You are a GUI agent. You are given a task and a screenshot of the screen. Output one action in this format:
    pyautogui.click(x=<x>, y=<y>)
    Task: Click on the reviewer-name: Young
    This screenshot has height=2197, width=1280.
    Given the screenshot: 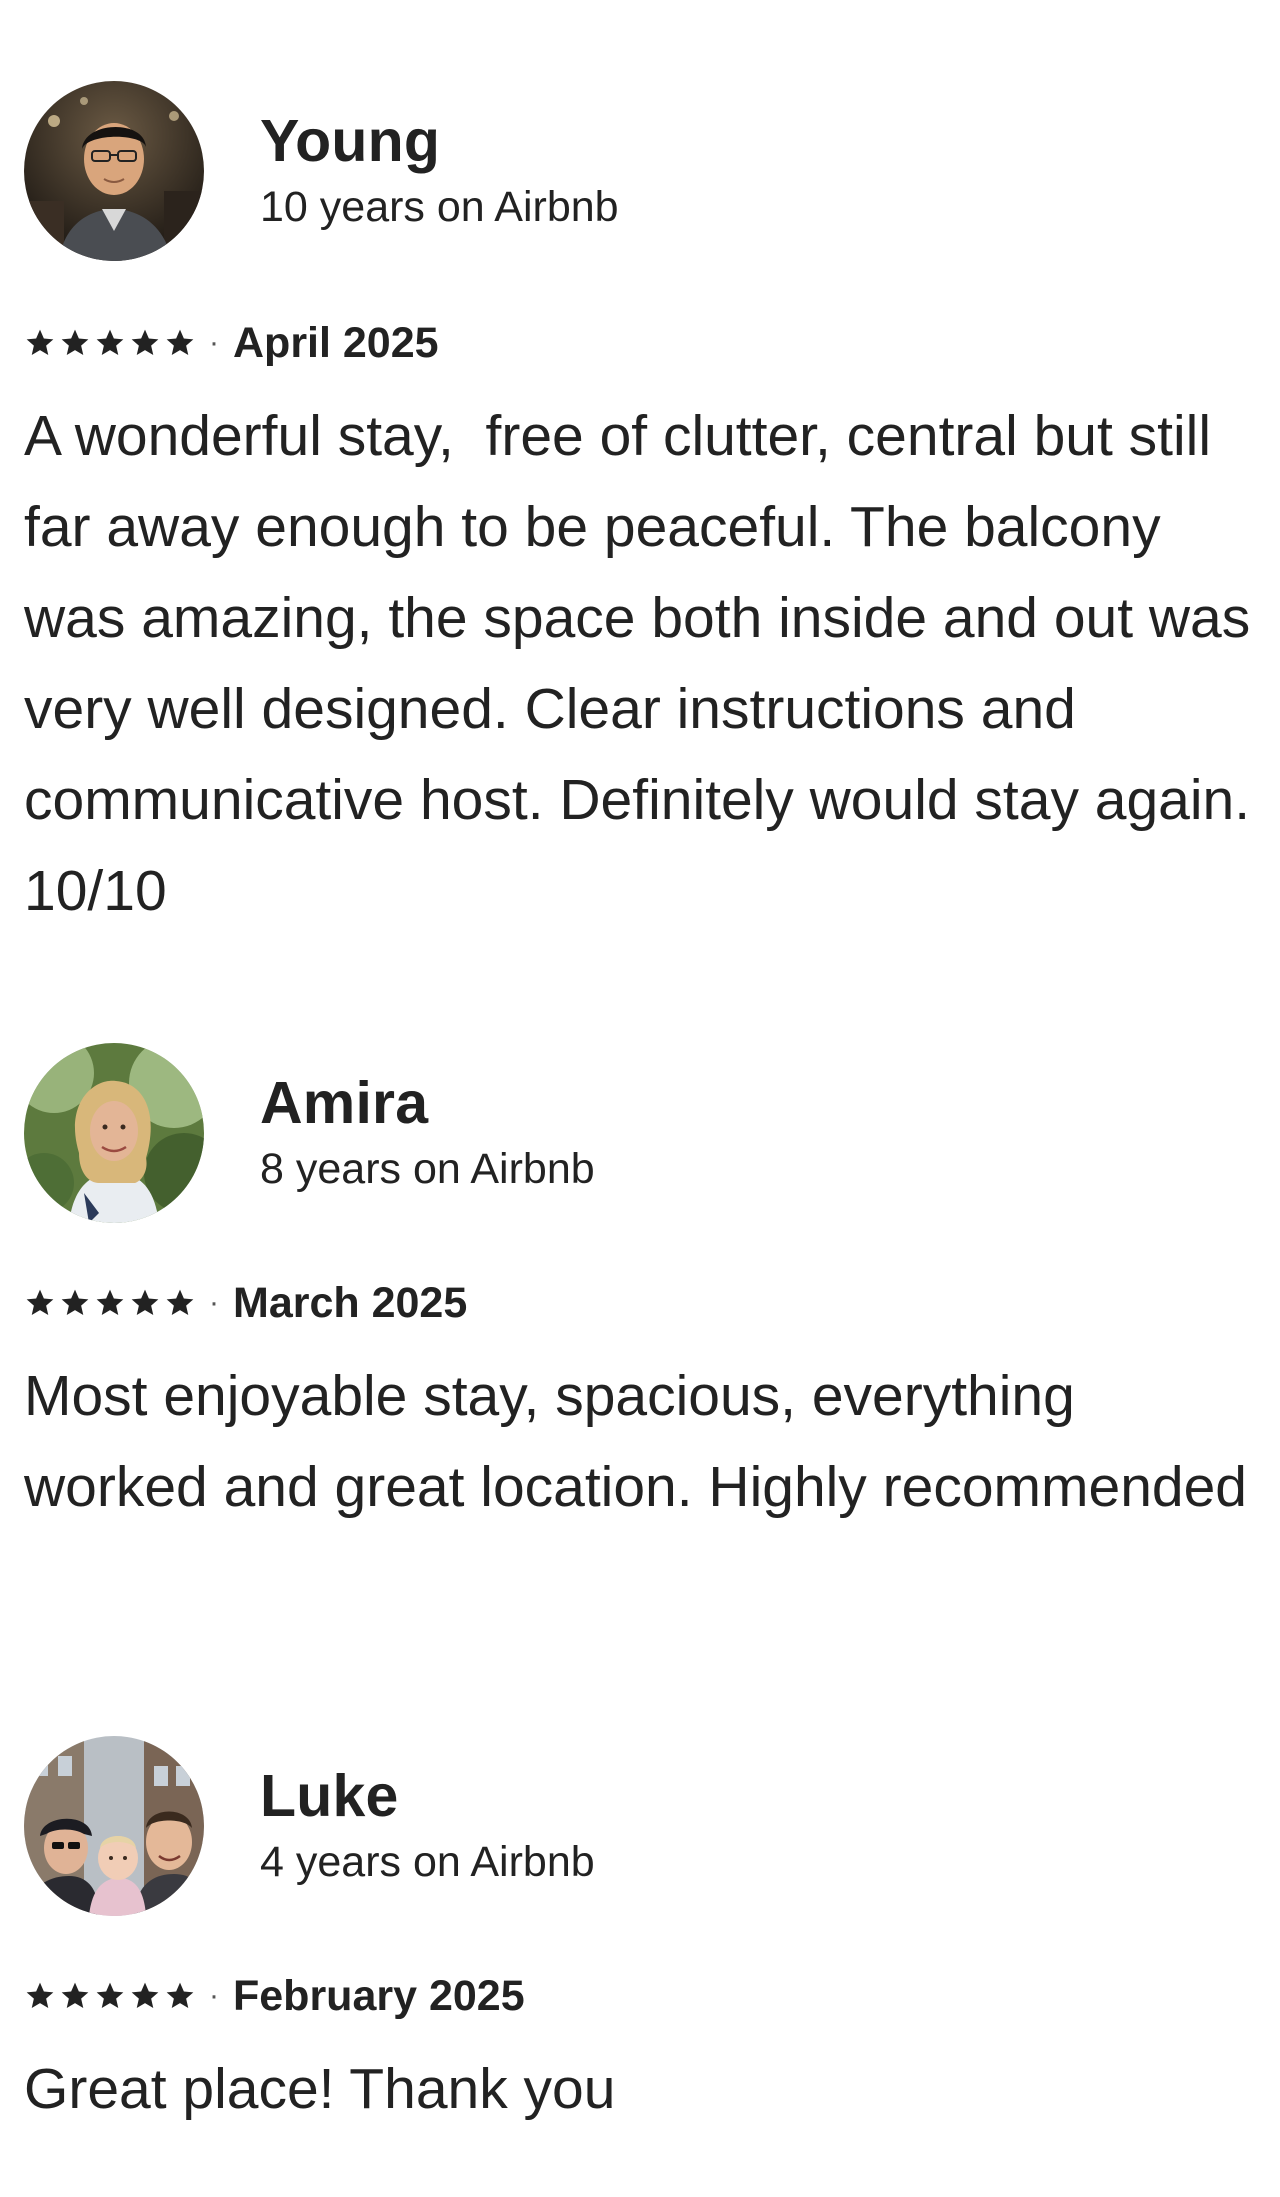 What is the action you would take?
    pyautogui.click(x=439, y=141)
    